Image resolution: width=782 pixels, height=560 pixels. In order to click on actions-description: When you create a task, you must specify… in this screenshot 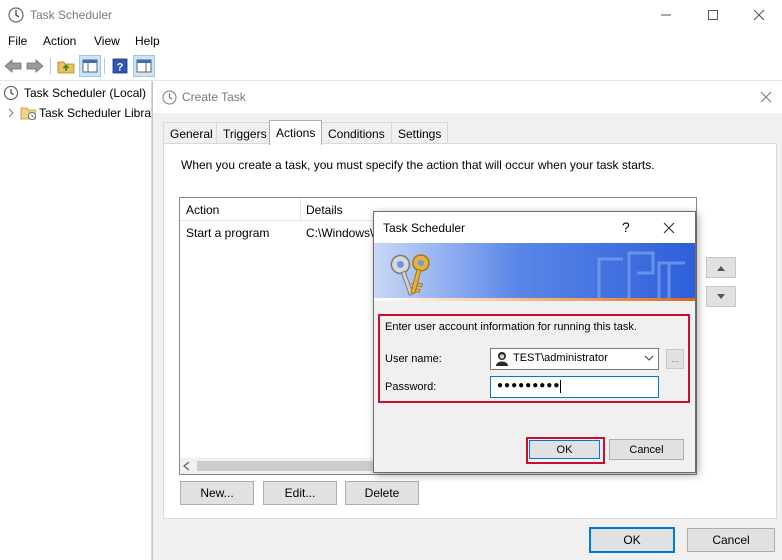, I will do `click(418, 165)`.